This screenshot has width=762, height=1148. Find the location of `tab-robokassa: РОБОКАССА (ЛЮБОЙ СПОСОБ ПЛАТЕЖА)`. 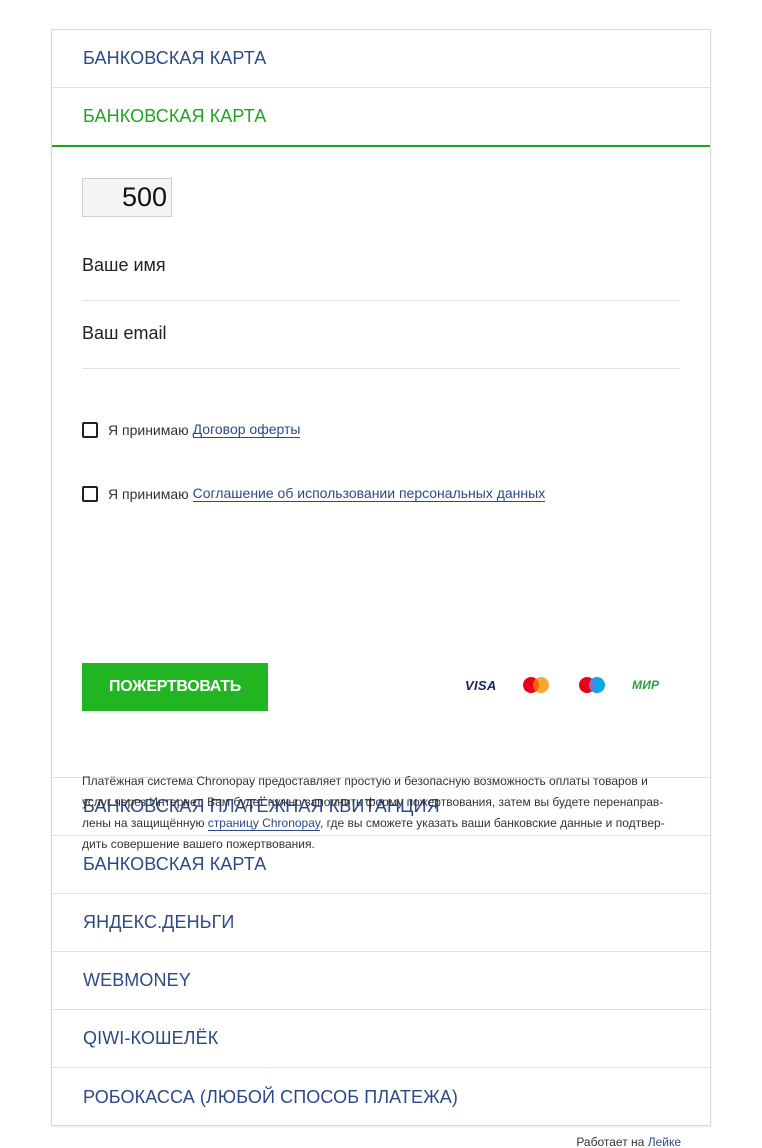

tab-robokassa: РОБОКАССА (ЛЮБОЙ СПОСОБ ПЛАТЕЖА) is located at coordinates (381, 1097).